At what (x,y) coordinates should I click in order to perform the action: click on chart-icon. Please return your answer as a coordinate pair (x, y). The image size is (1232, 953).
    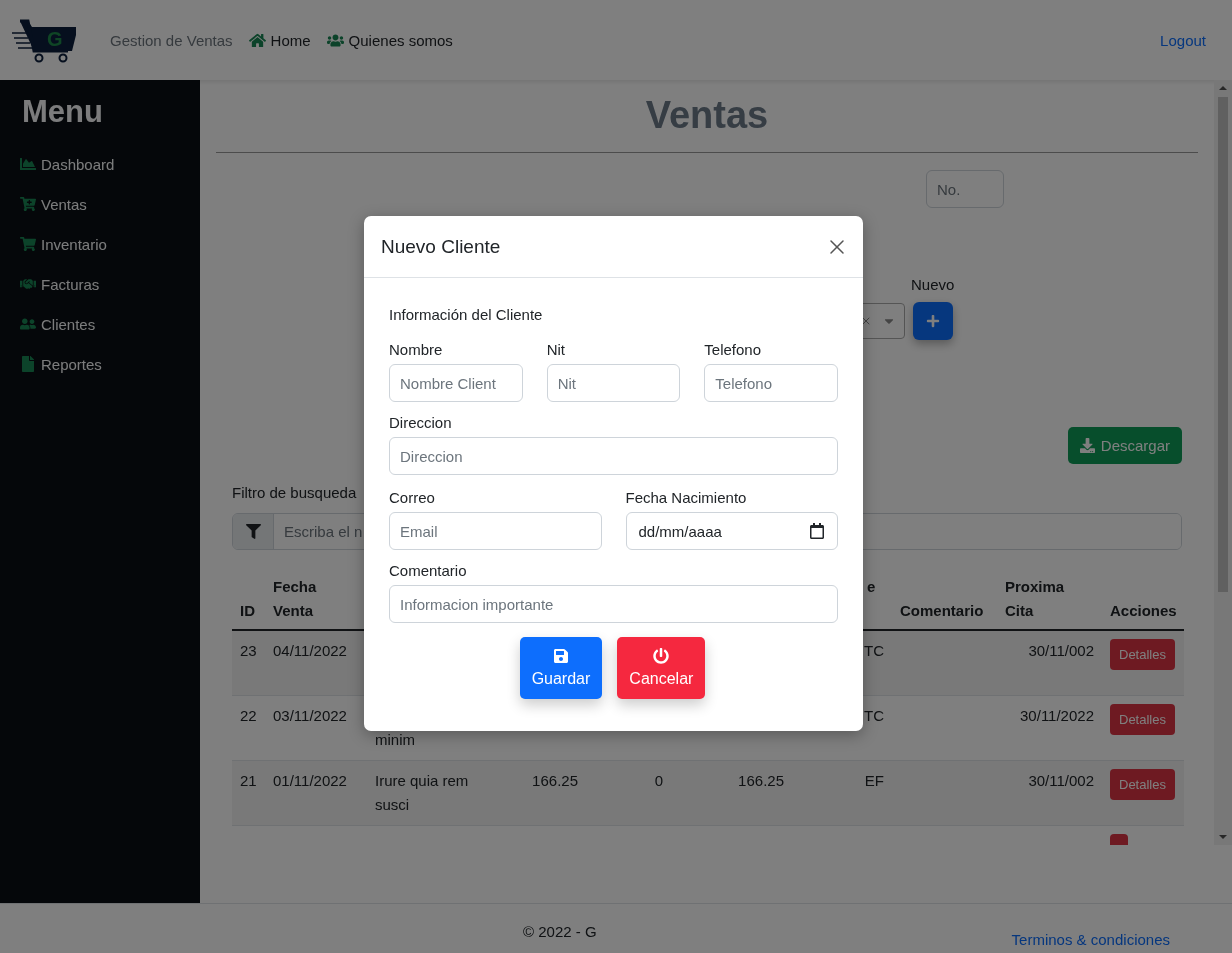
    Looking at the image, I should click on (28, 164).